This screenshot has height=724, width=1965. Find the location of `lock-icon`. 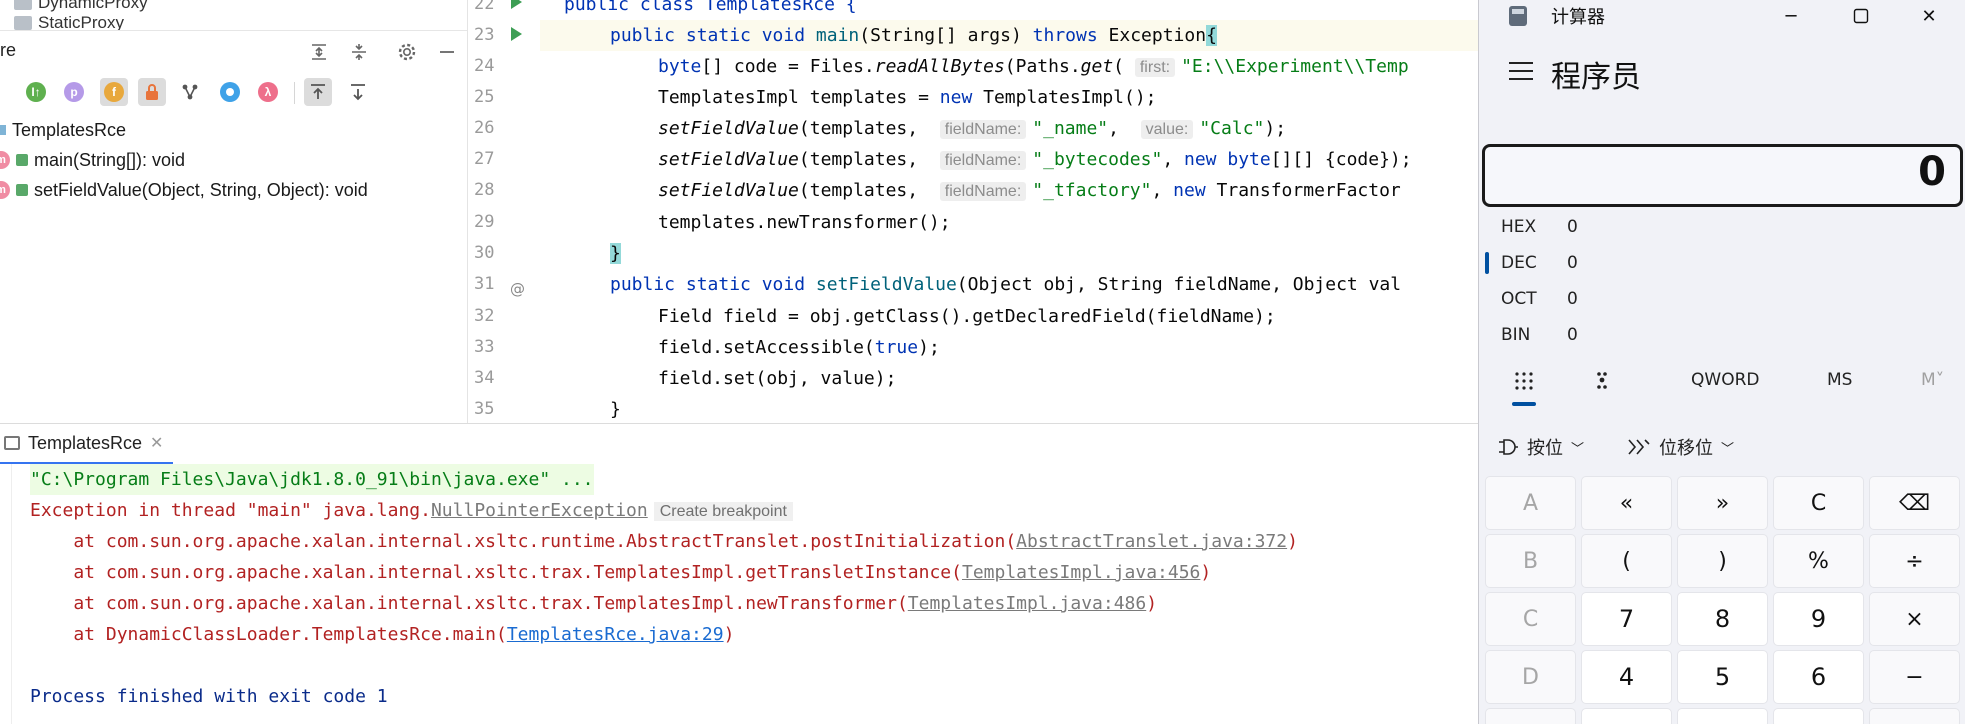

lock-icon is located at coordinates (152, 92).